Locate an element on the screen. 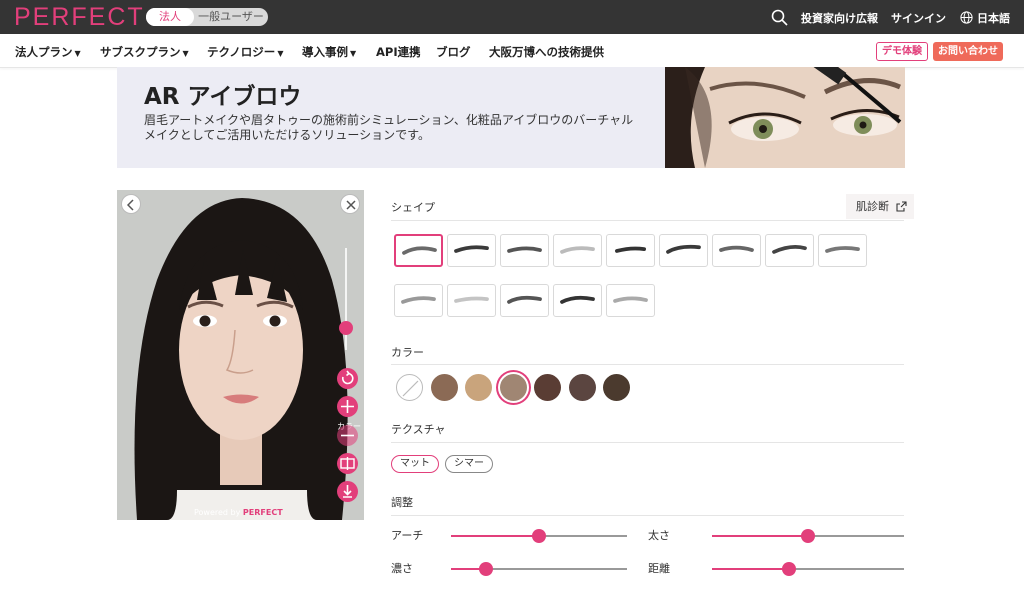 This screenshot has height=596, width=1024. texture-shimmer: シマー is located at coordinates (469, 464).